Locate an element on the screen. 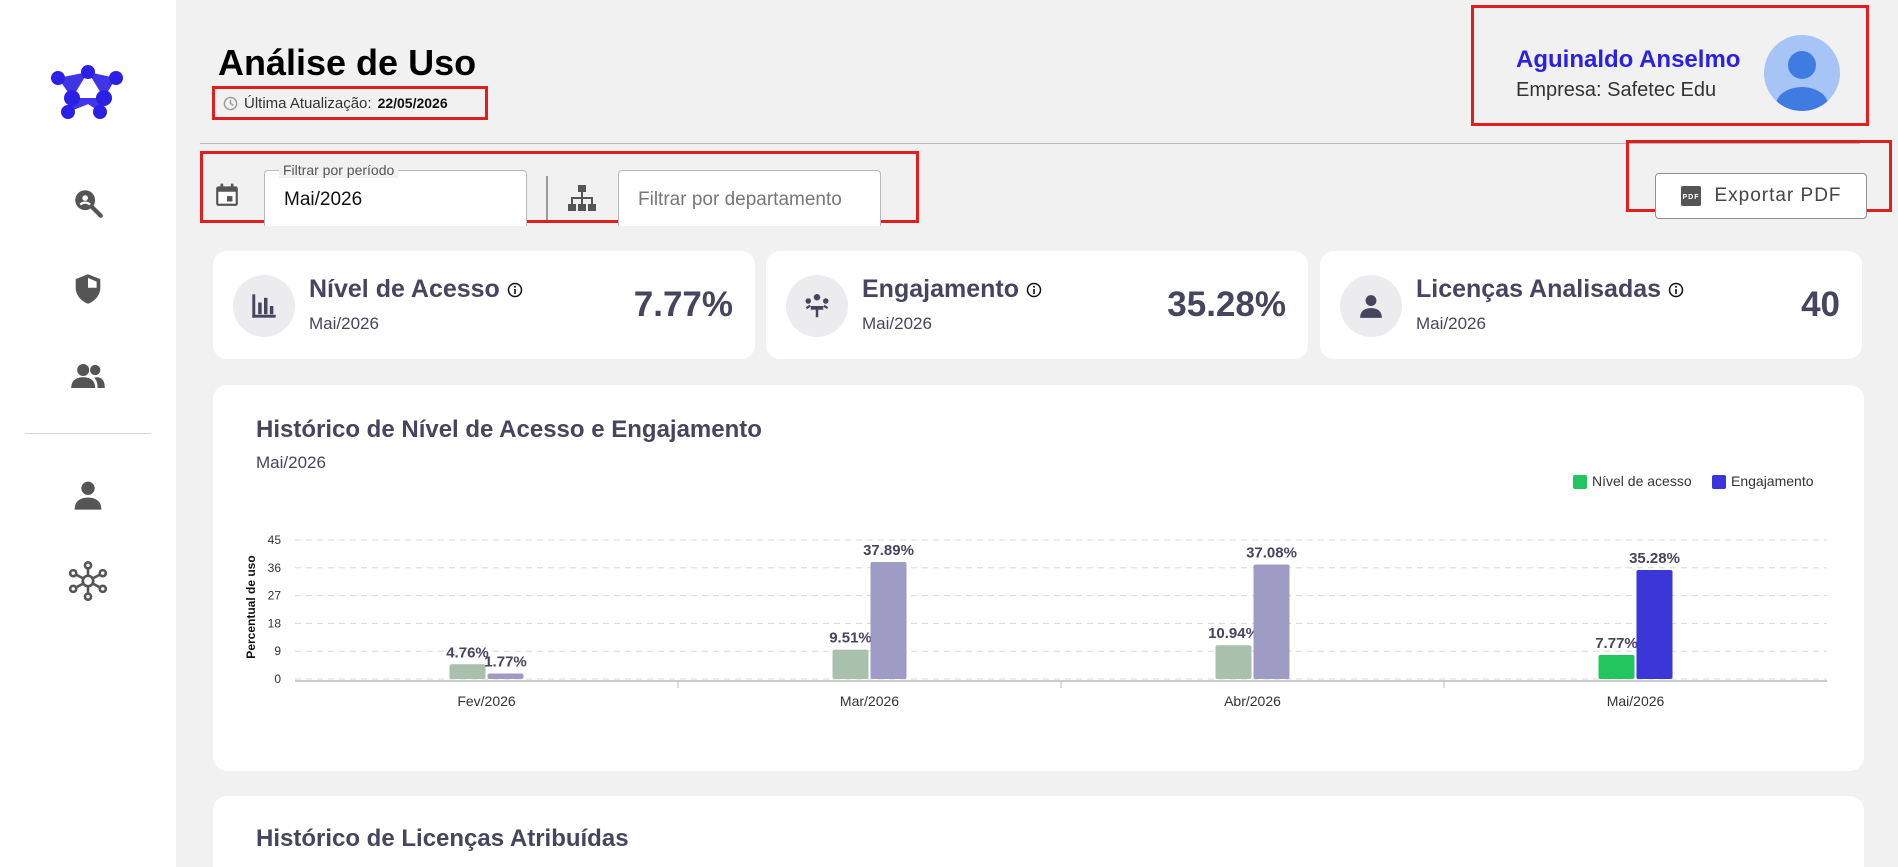 The height and width of the screenshot is (867, 1898). engagement-title-row: Engajamento is located at coordinates (952, 289).